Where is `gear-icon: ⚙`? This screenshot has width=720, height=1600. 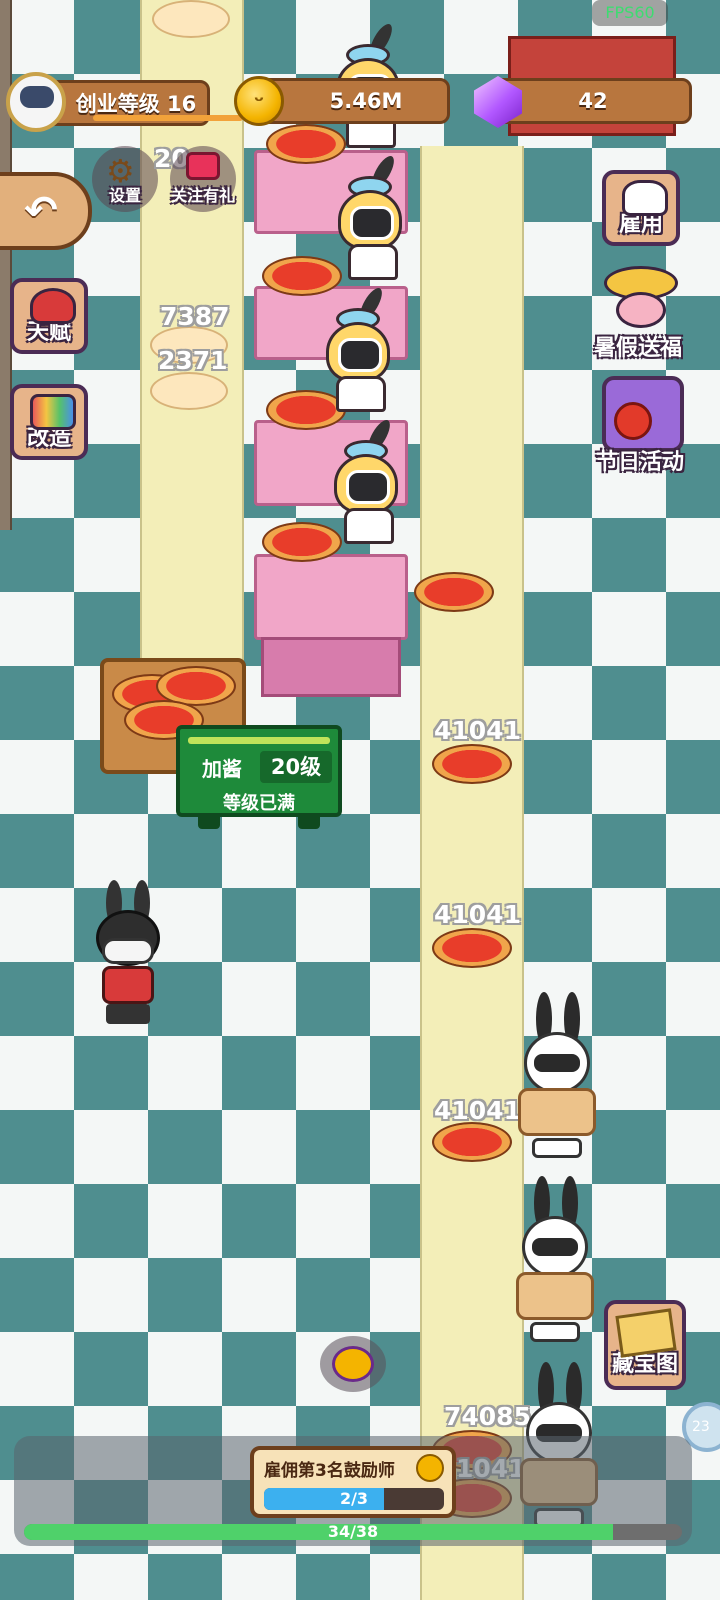 gear-icon: ⚙ is located at coordinates (120, 171).